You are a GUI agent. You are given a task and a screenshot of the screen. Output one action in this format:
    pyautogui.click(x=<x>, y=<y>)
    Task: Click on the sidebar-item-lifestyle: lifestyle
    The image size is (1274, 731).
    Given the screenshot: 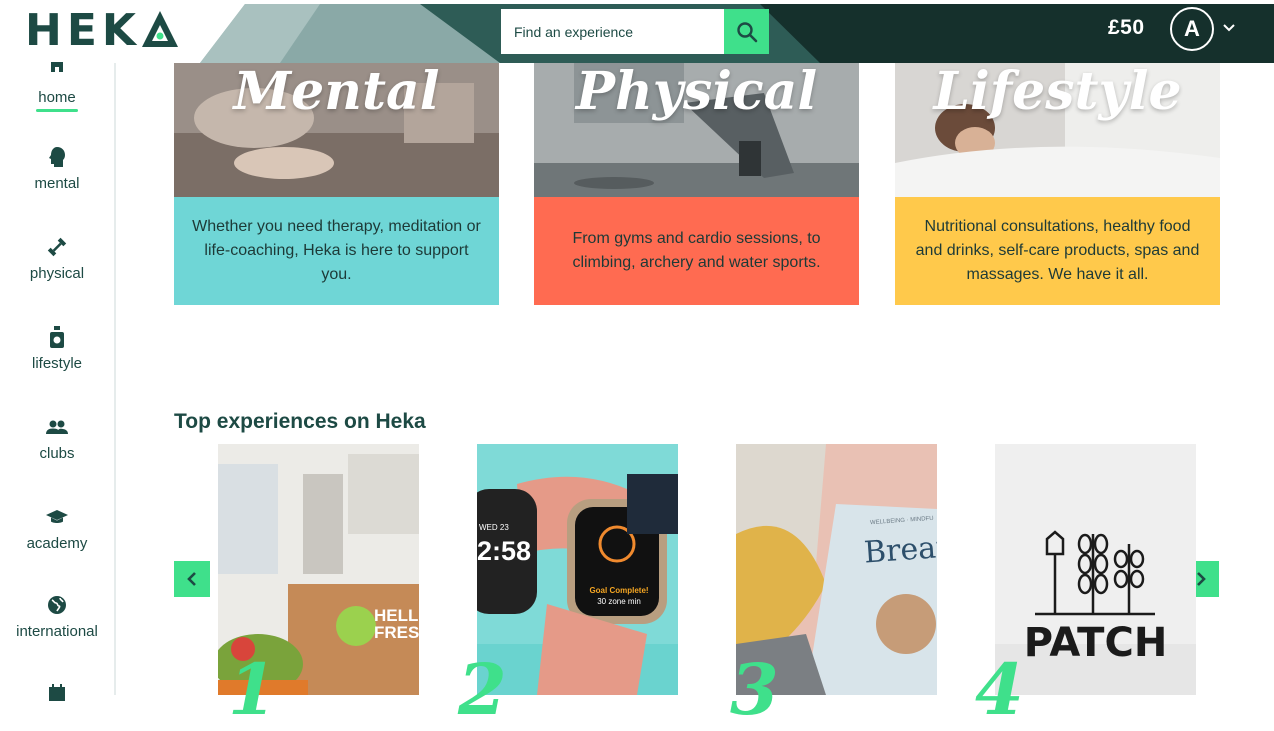 What is the action you would take?
    pyautogui.click(x=57, y=348)
    